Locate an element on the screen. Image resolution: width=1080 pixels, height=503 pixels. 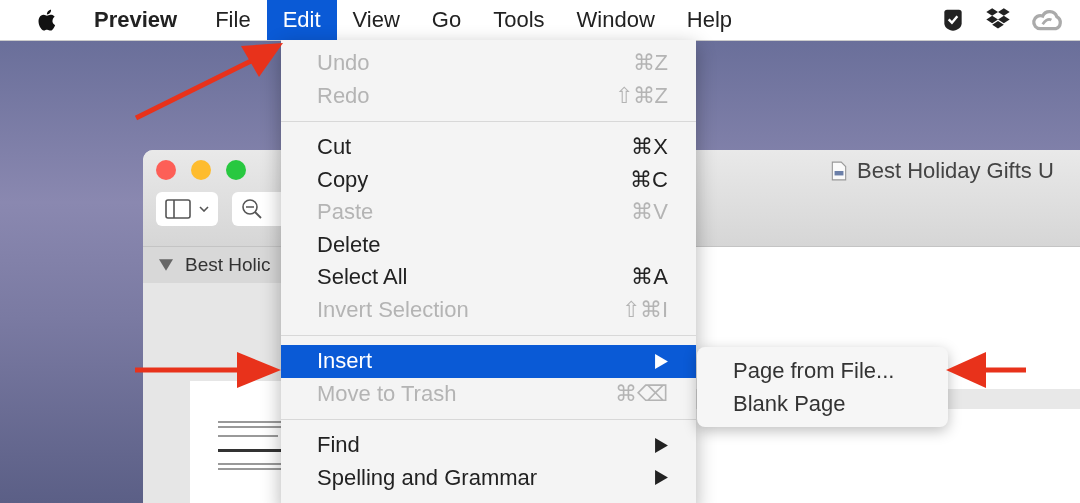
zoom-out-icon is located at coordinates (252, 209).